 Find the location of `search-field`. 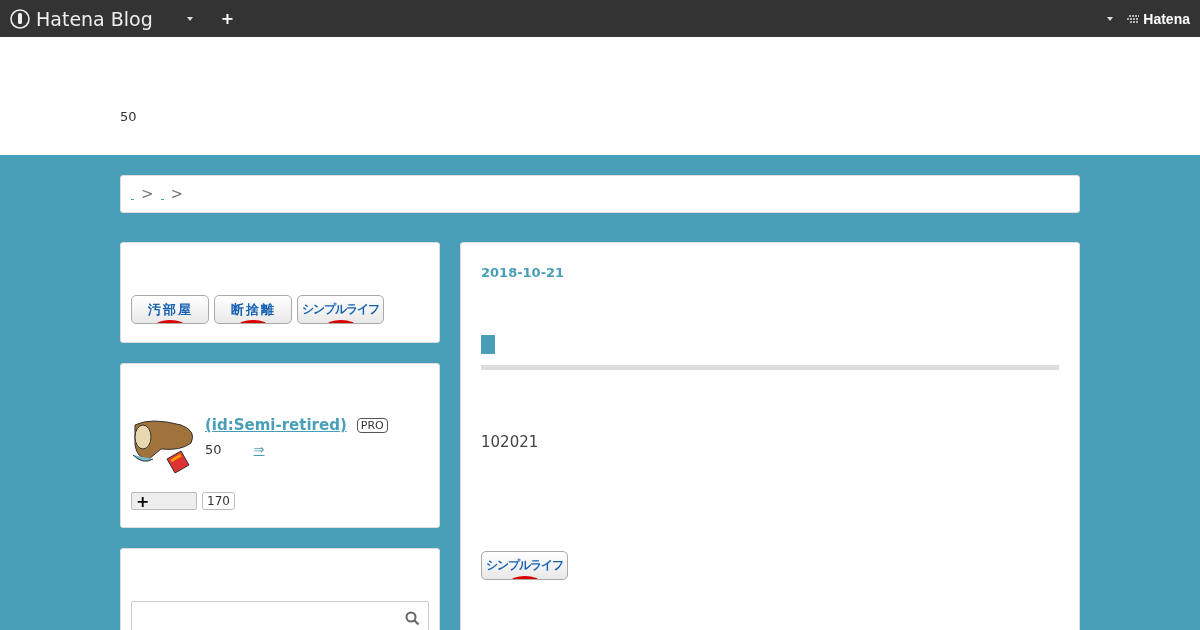

search-field is located at coordinates (280, 615).